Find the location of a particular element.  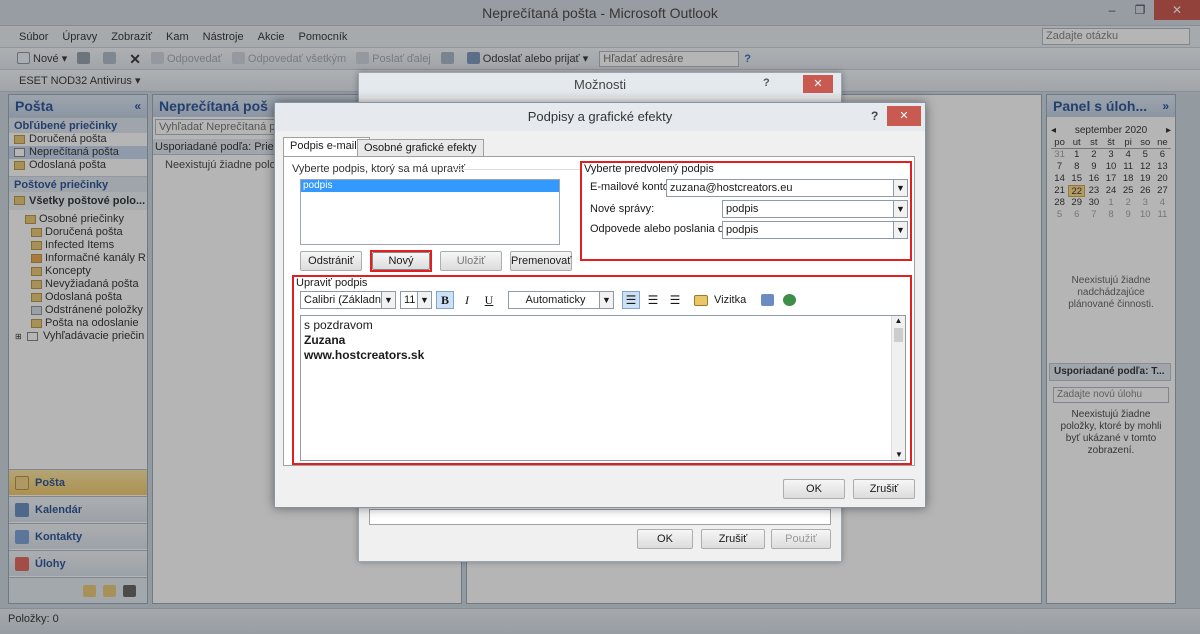

signature-line-website: www.hostcreators.sk is located at coordinates (364, 355).